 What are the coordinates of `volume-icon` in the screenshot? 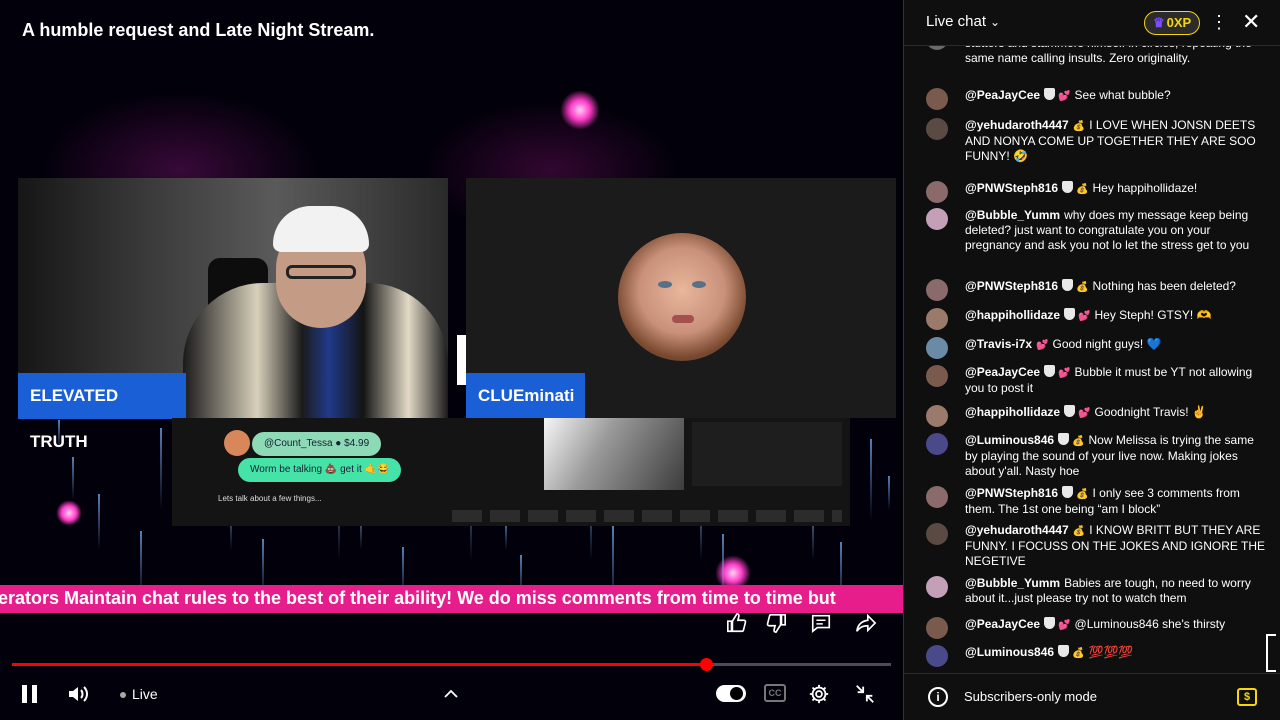 It's located at (78, 694).